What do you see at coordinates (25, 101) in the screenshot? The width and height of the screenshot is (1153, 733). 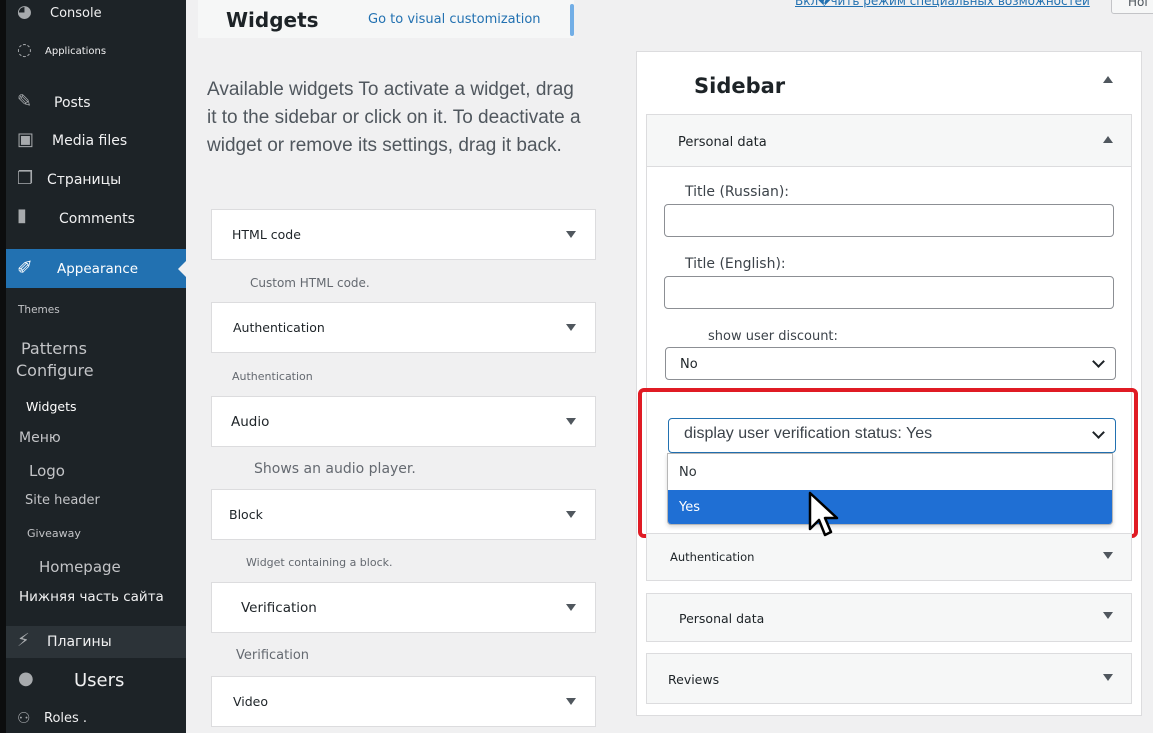 I see `pin-icon: ✎` at bounding box center [25, 101].